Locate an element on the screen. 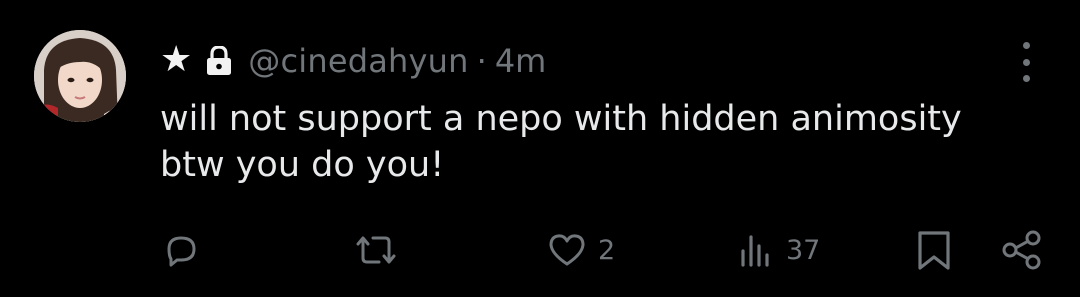 Image resolution: width=1080 pixels, height=297 pixels. retweet-icon is located at coordinates (376, 250).